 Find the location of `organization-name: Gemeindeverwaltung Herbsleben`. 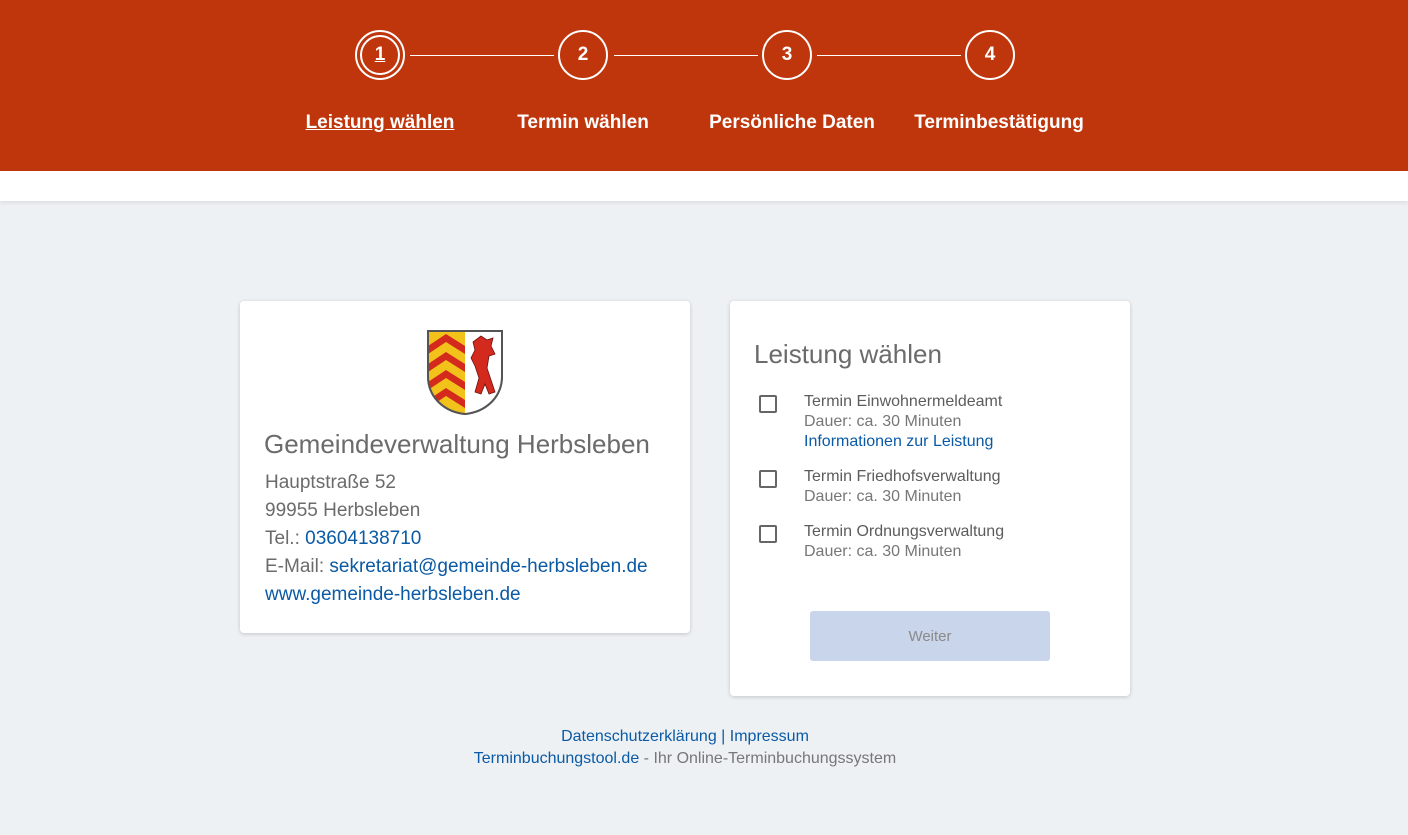

organization-name: Gemeindeverwaltung Herbsleben is located at coordinates (457, 444).